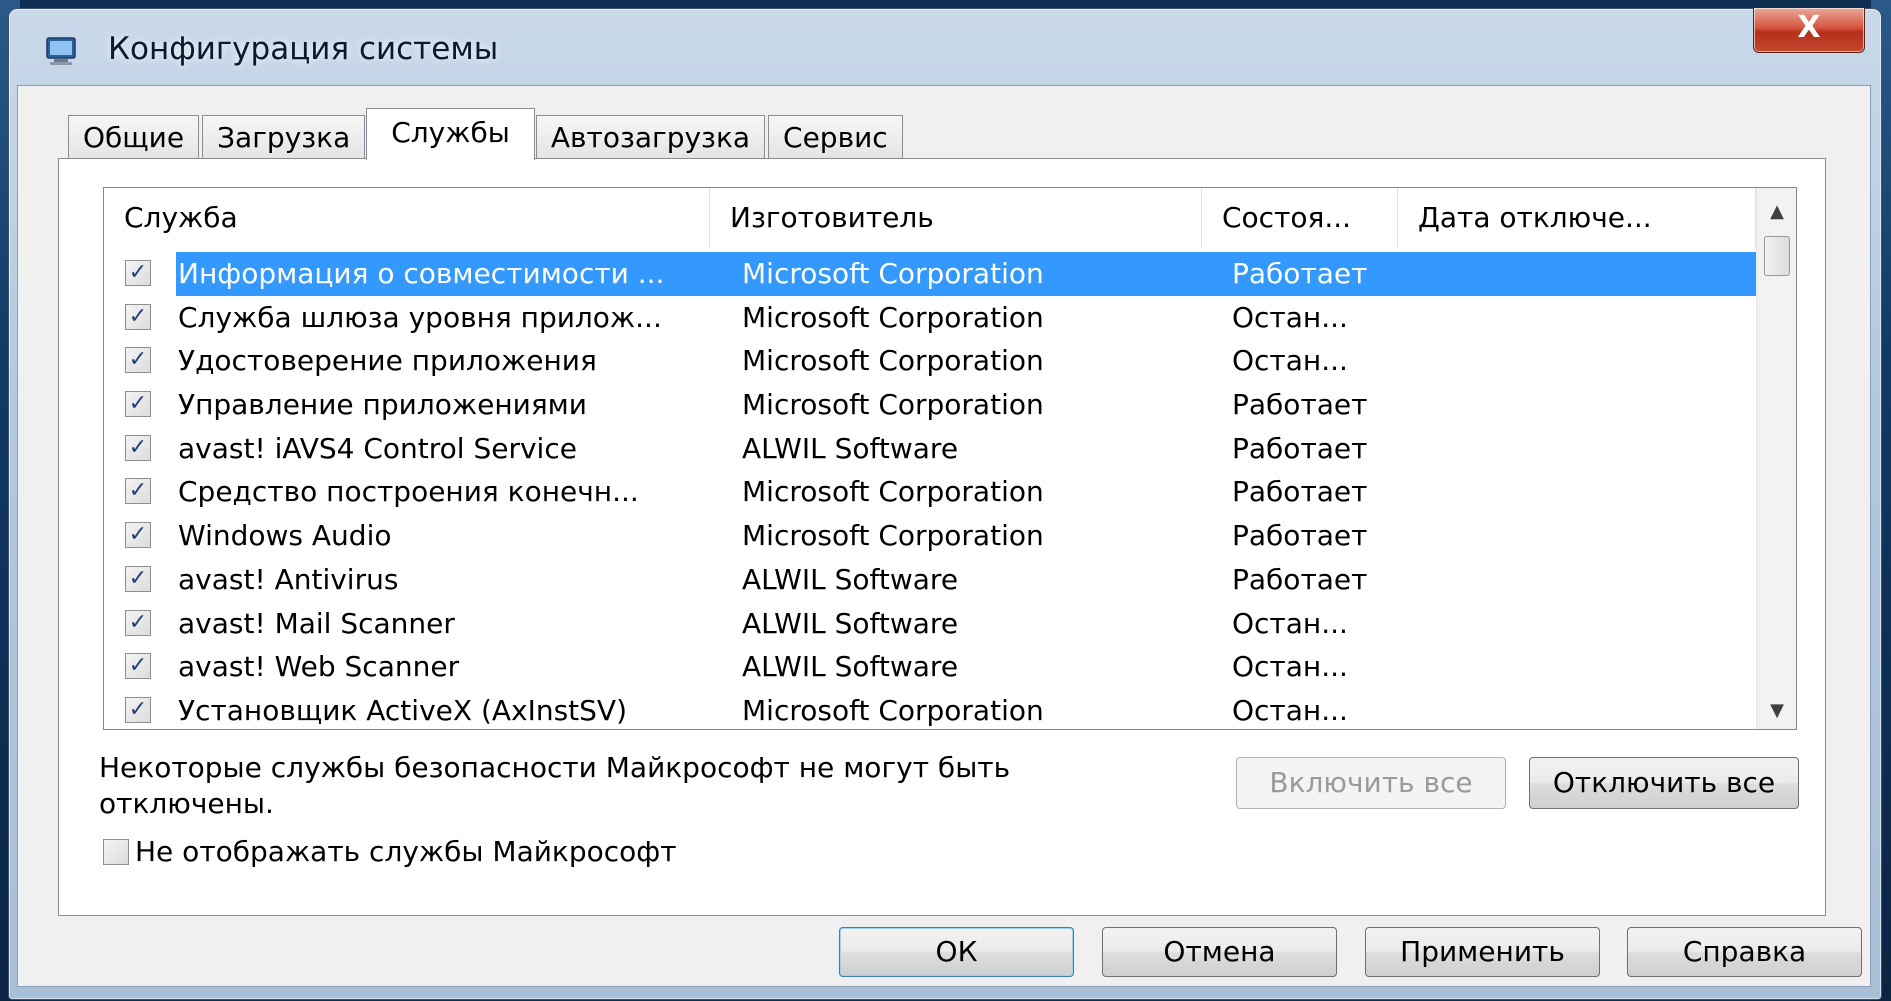 The height and width of the screenshot is (1001, 1891). What do you see at coordinates (303, 49) in the screenshot?
I see `window-title: Конфигурация системы` at bounding box center [303, 49].